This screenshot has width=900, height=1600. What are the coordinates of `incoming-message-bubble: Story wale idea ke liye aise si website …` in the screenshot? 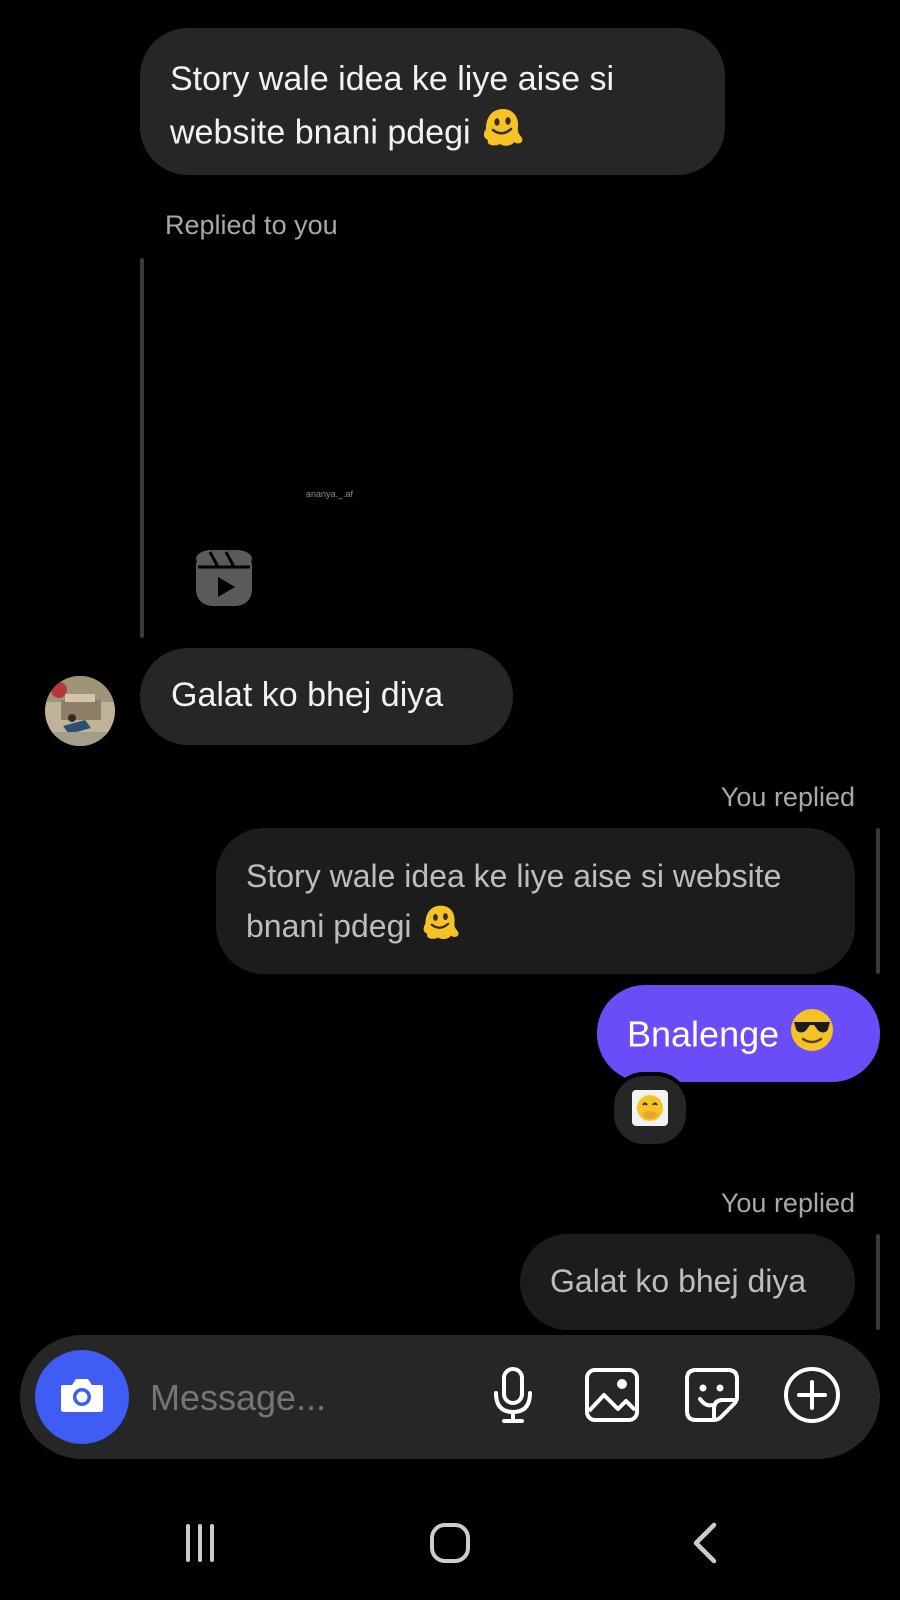 It's located at (432, 101).